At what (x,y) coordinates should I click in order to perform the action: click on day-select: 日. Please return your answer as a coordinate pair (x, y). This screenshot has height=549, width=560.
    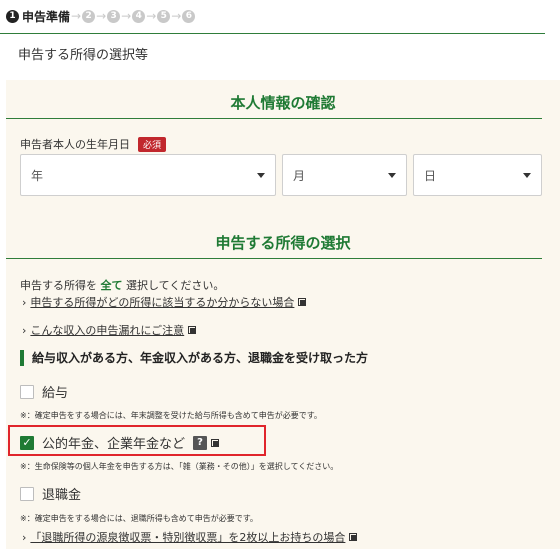
    Looking at the image, I should click on (477, 175).